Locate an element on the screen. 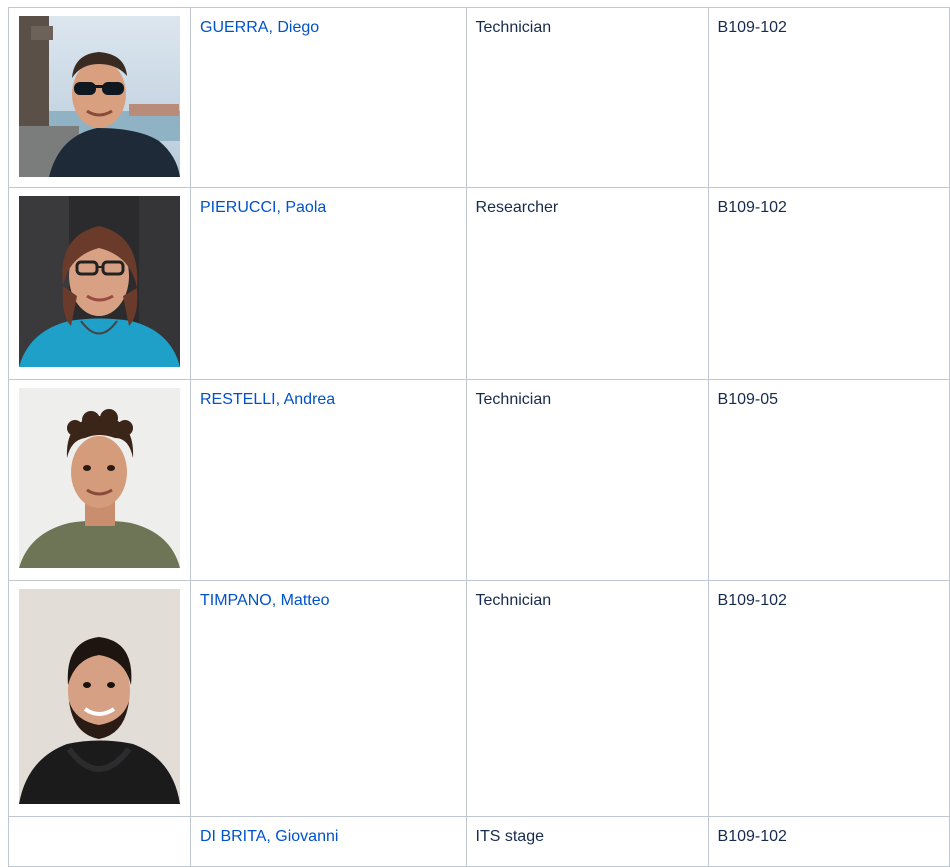 The image size is (950, 867). name-cell: PIERUCCI, Paola is located at coordinates (328, 283).